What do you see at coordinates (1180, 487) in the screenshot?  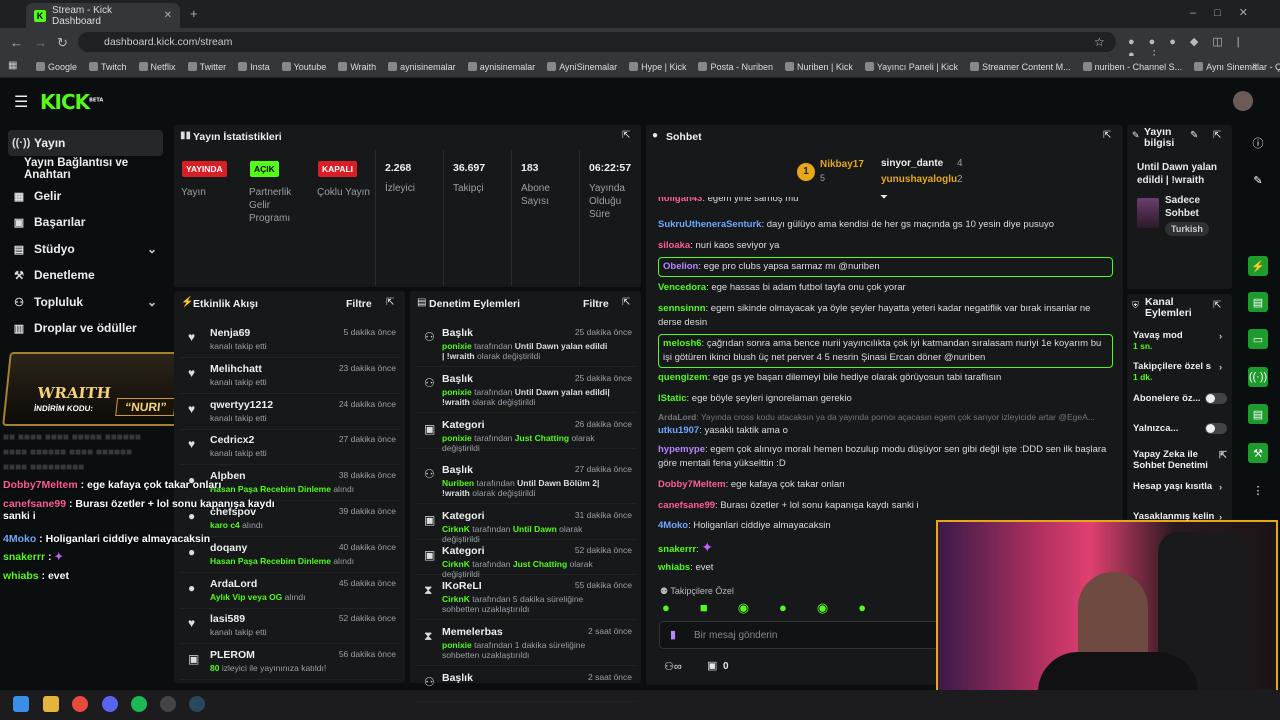 I see `channel-action: Hesap yaşı kısıtla ›` at bounding box center [1180, 487].